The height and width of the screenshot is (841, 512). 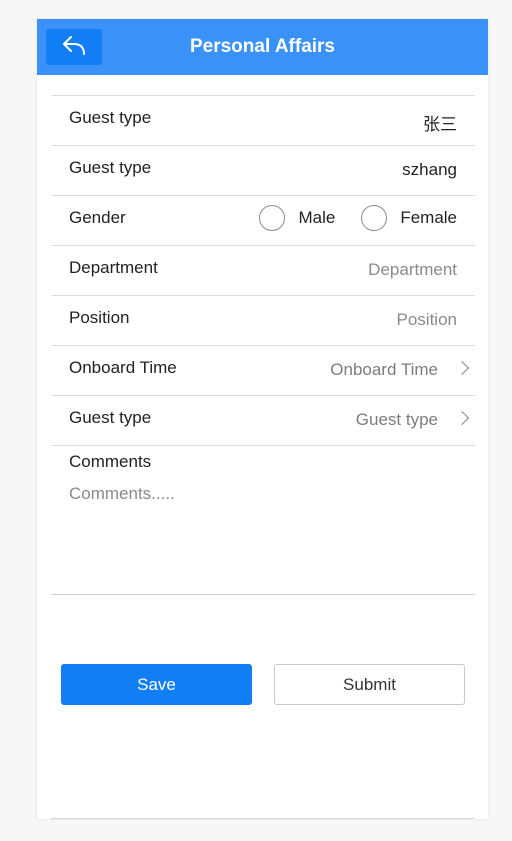 I want to click on page-title: Personal Affairs, so click(x=262, y=46).